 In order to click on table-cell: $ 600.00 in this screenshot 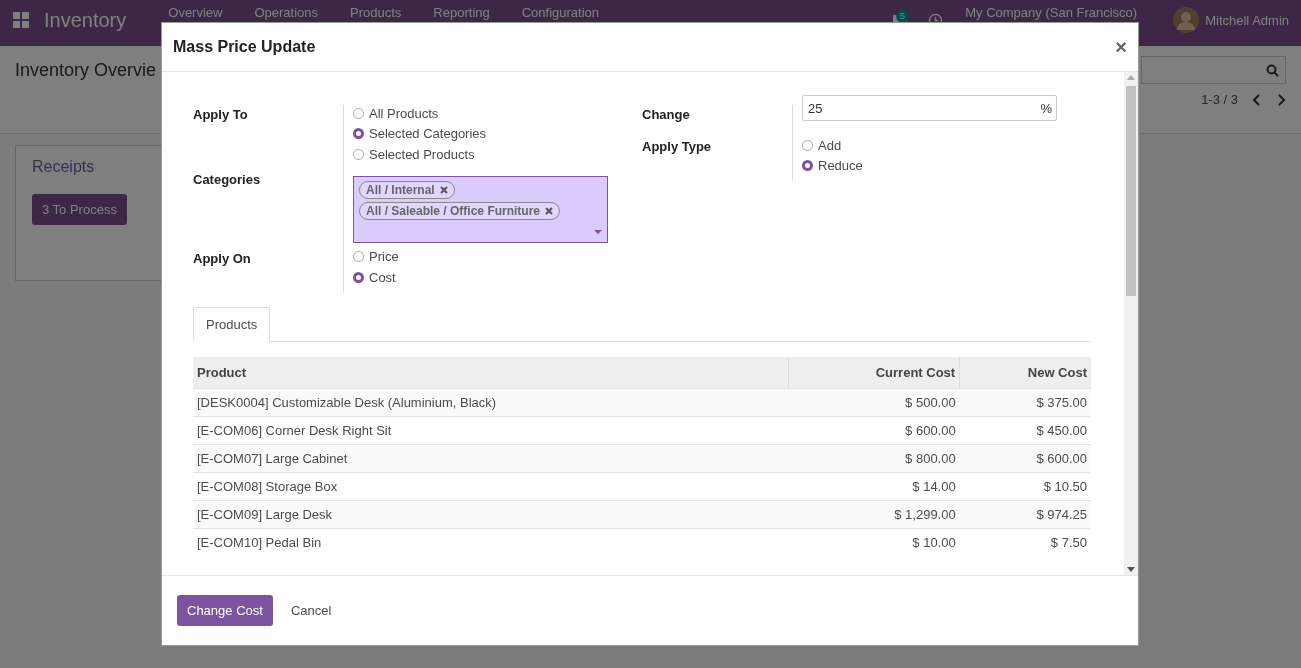, I will do `click(1025, 458)`.